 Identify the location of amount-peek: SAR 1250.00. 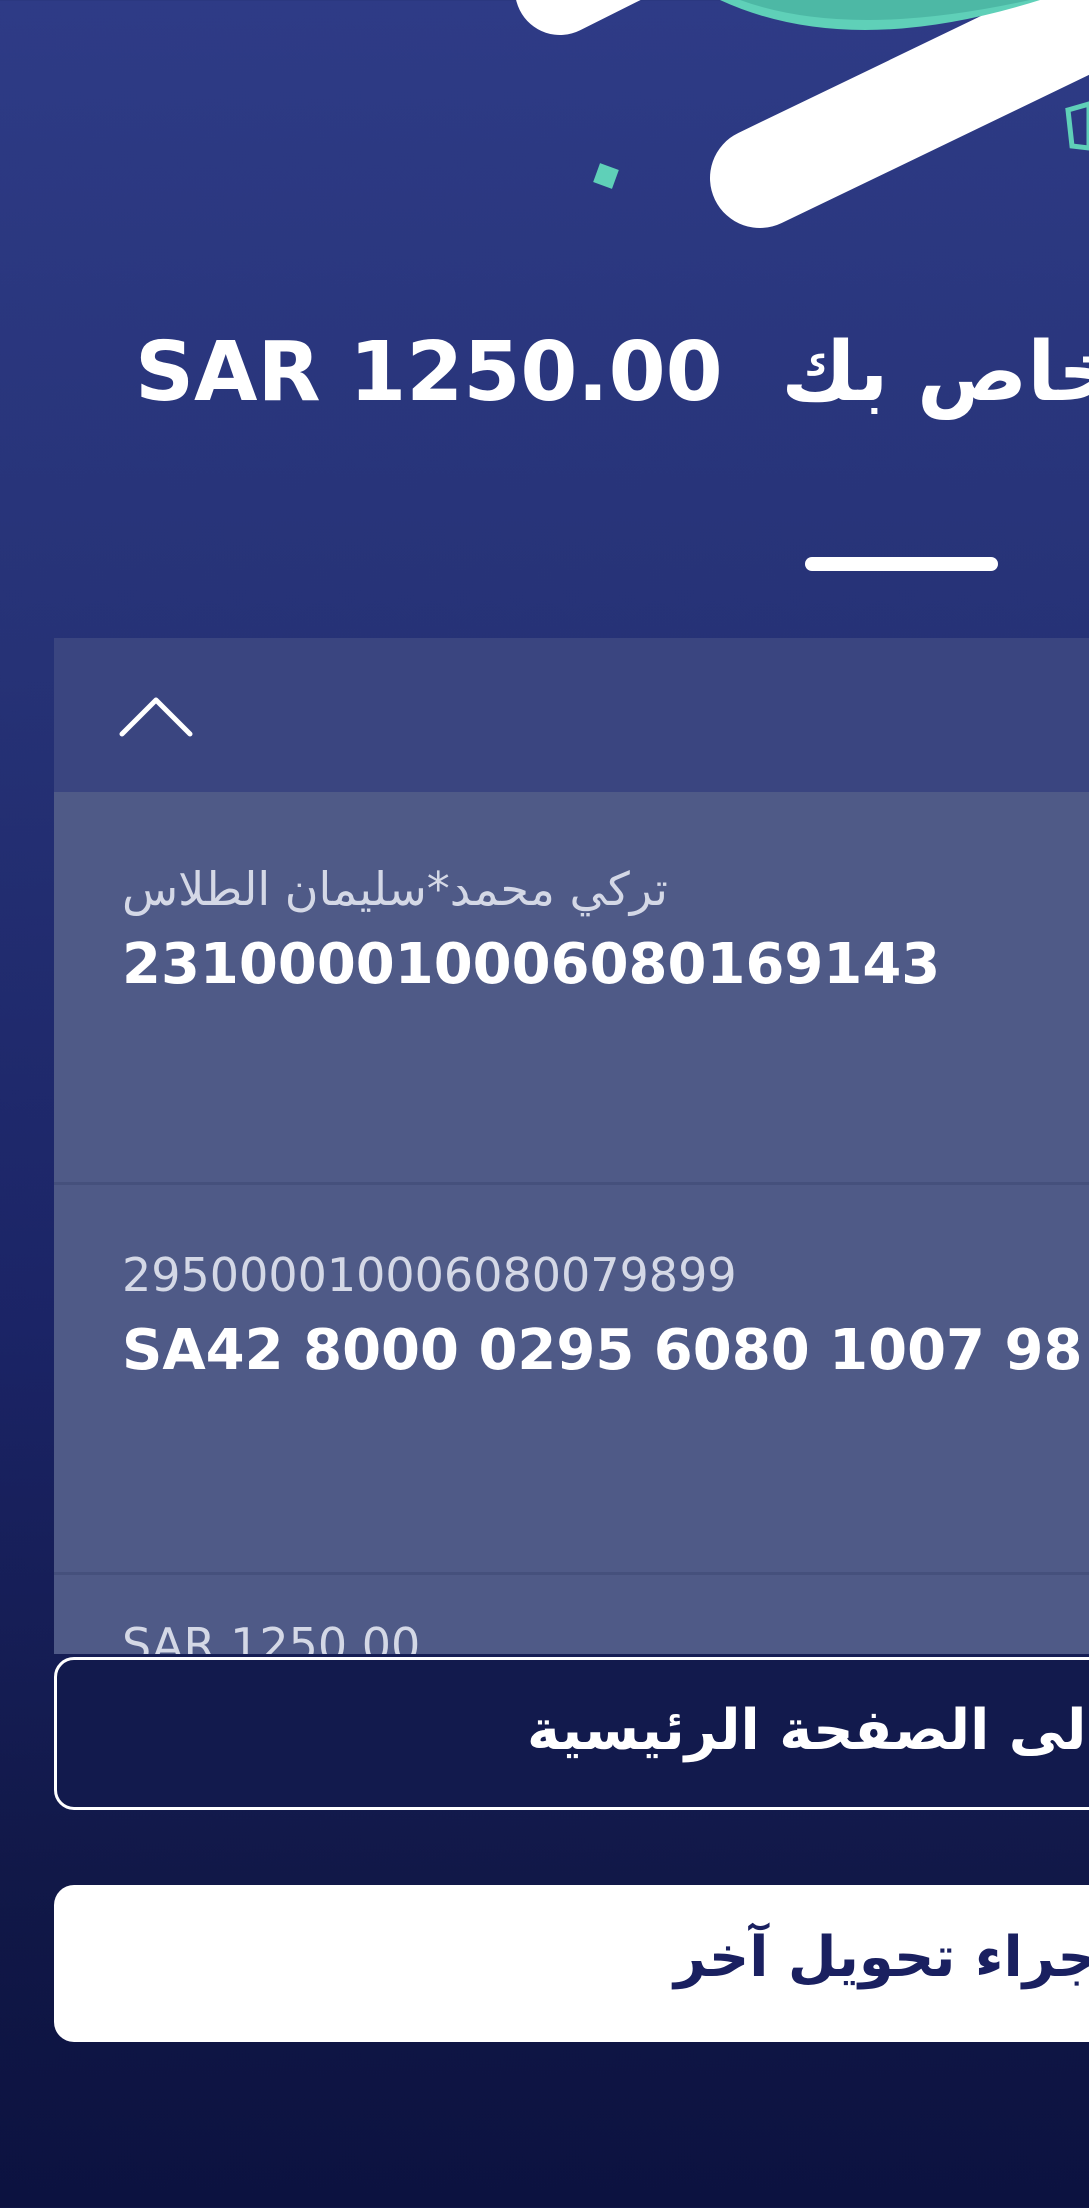
(271, 1636).